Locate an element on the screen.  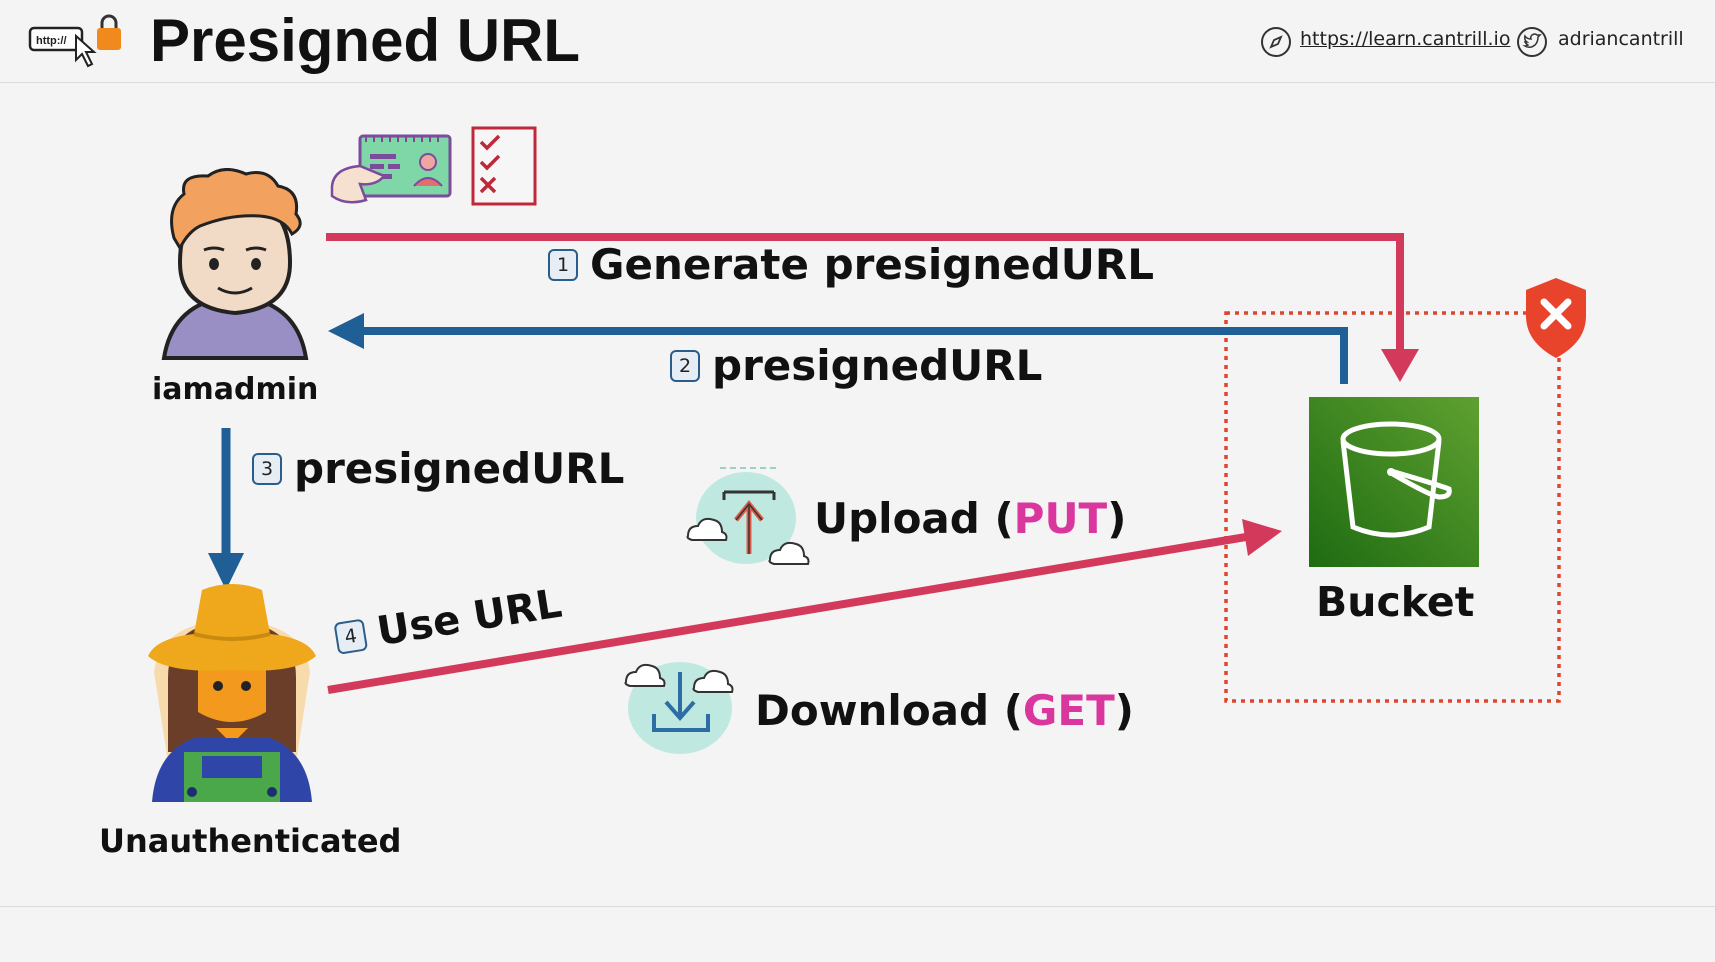
step-4-badge: 4 is located at coordinates (351, 636).